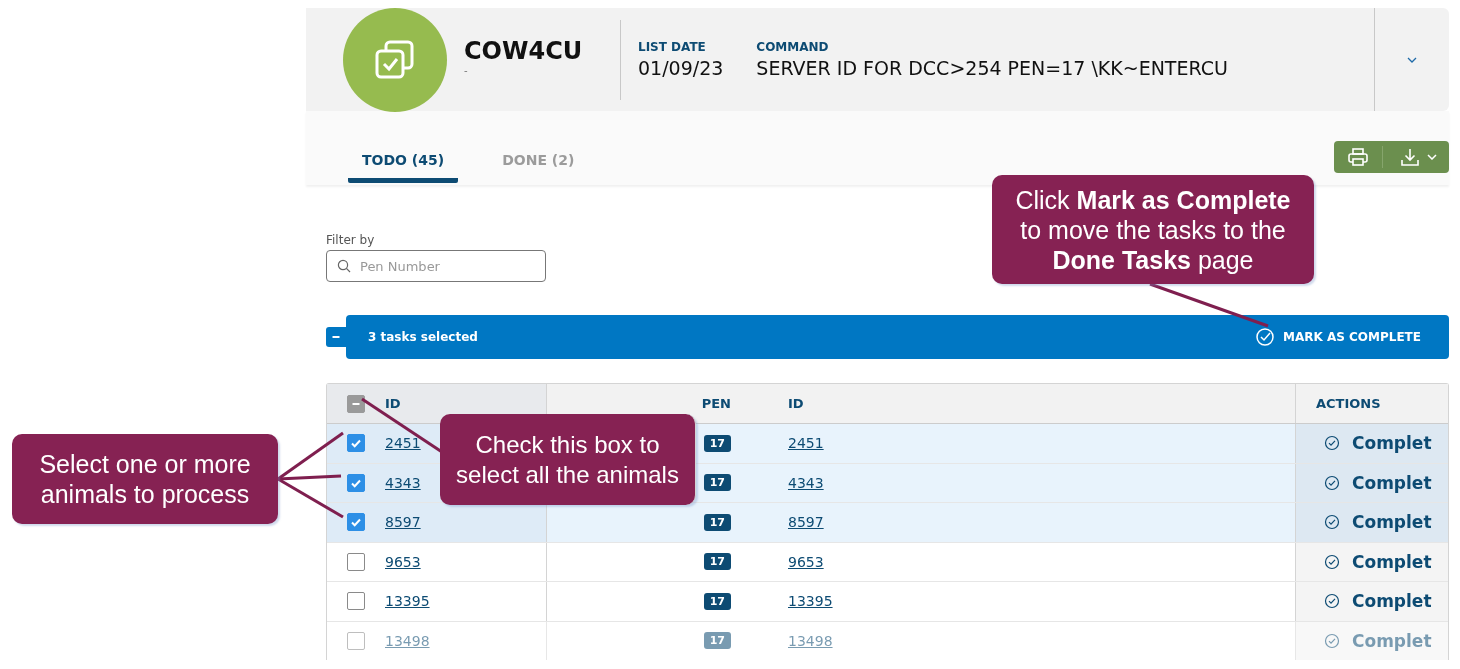 The image size is (1460, 669). What do you see at coordinates (1358, 157) in the screenshot?
I see `printer-icon` at bounding box center [1358, 157].